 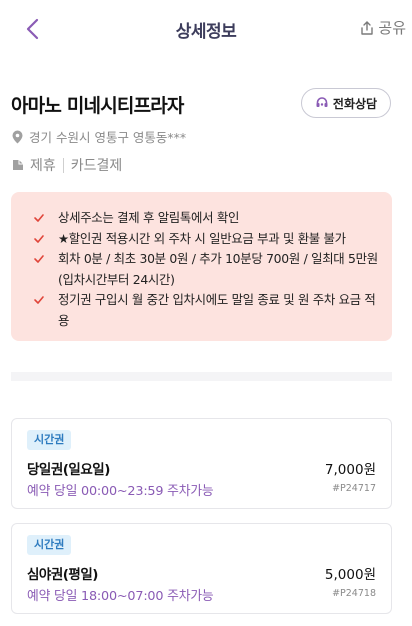 I want to click on notice-item: 상세주소는 결제 후 알림톡에서 확인, so click(x=205, y=218).